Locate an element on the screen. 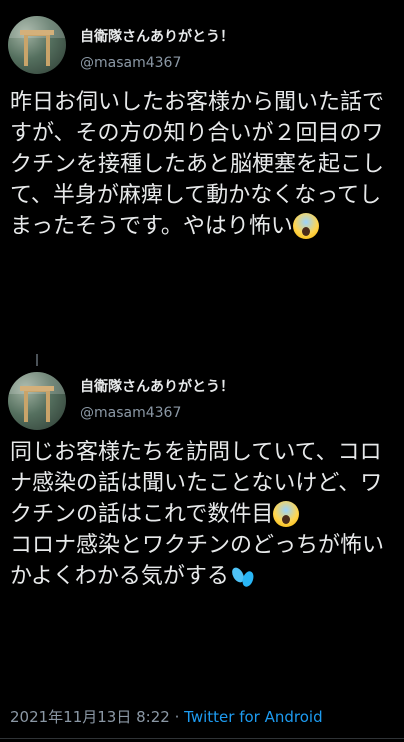  thread-connector is located at coordinates (37, 360).